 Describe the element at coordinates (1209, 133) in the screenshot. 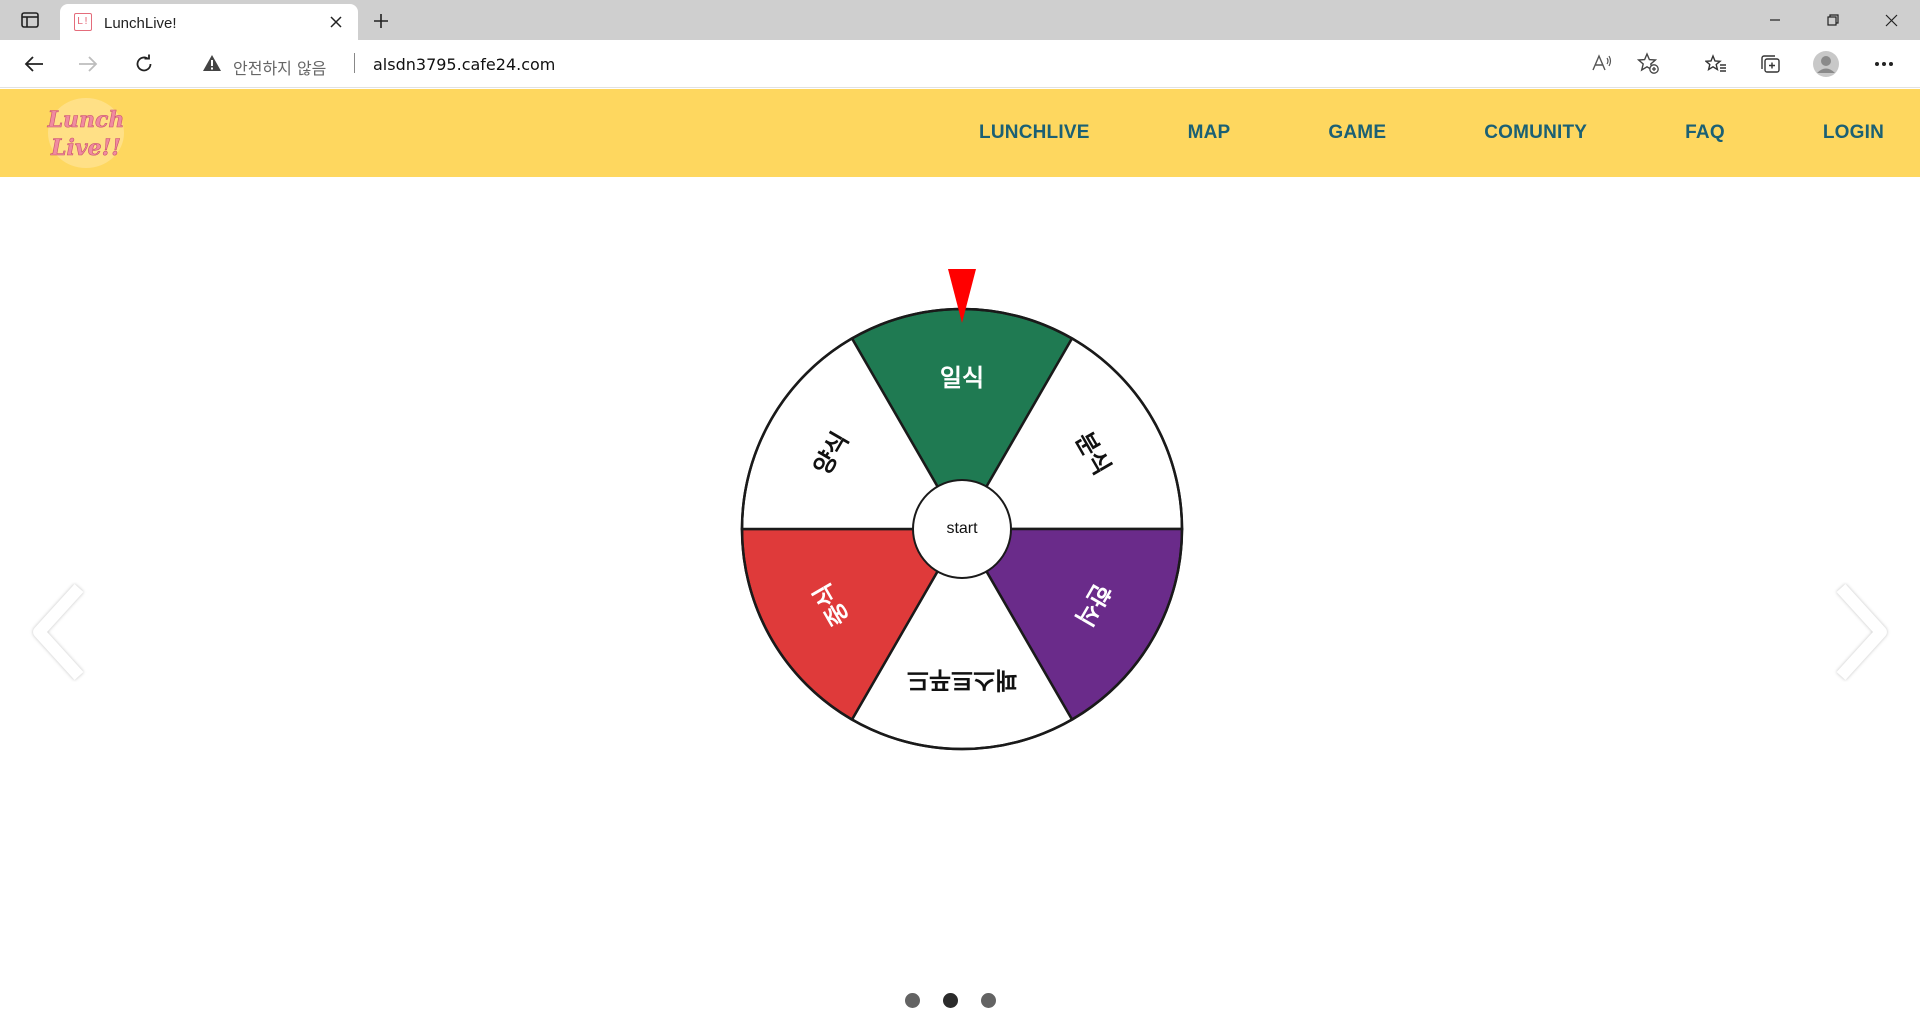

I see `nav-link-map: MAP` at that location.